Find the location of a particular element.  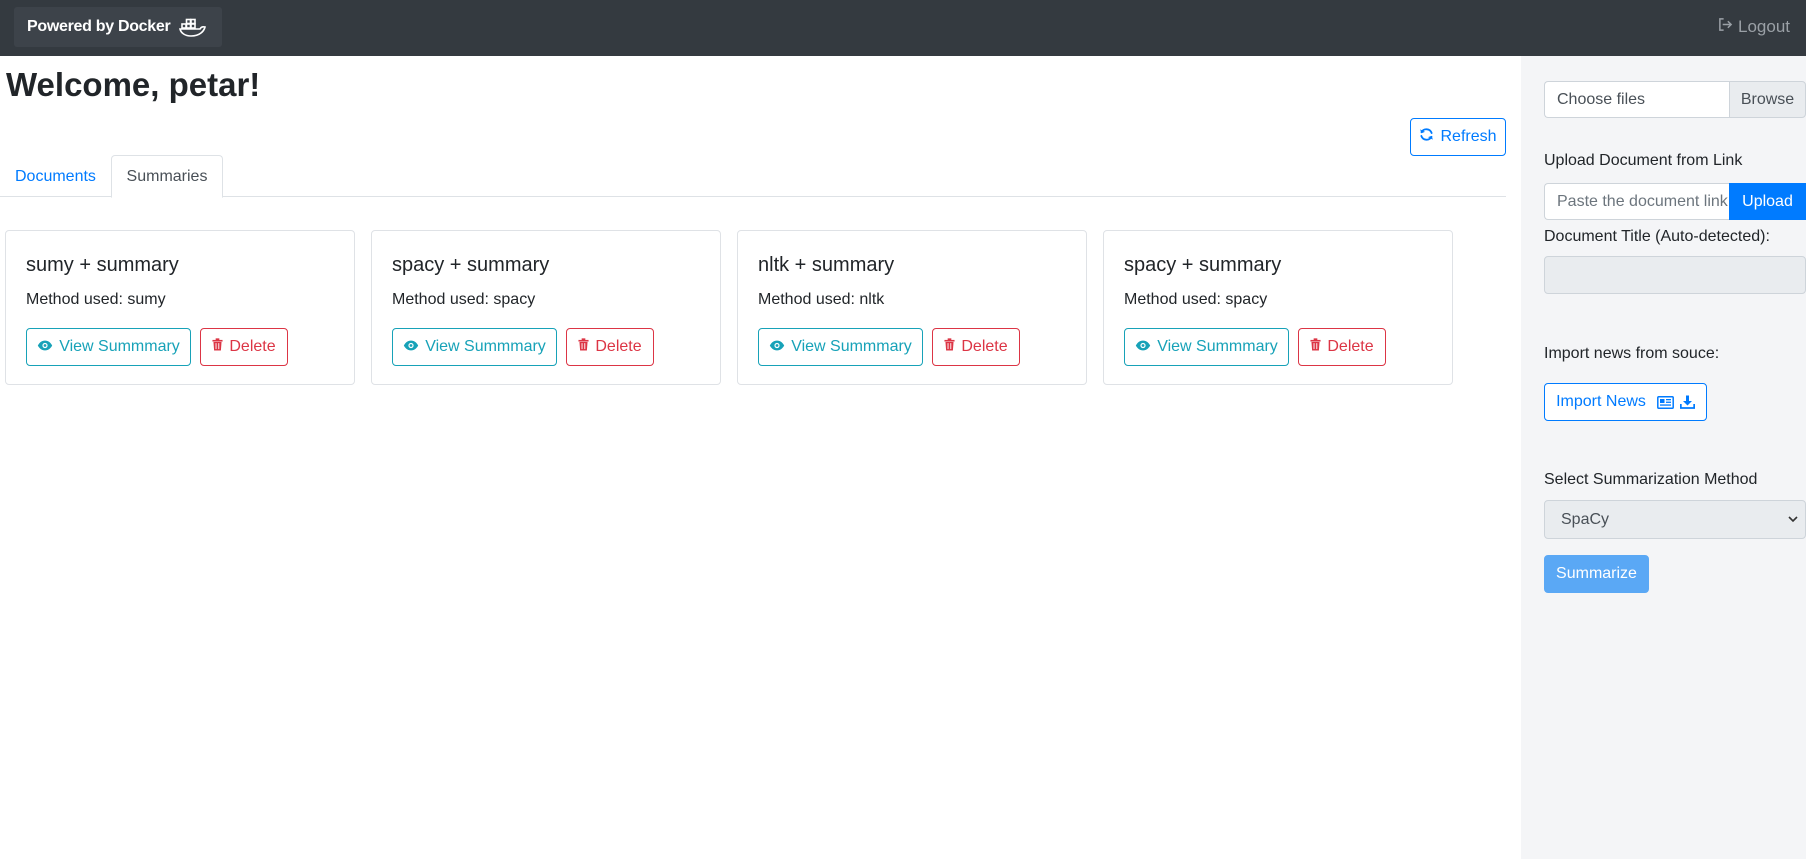

summarization-method-select: SpaCy is located at coordinates (1675, 519).